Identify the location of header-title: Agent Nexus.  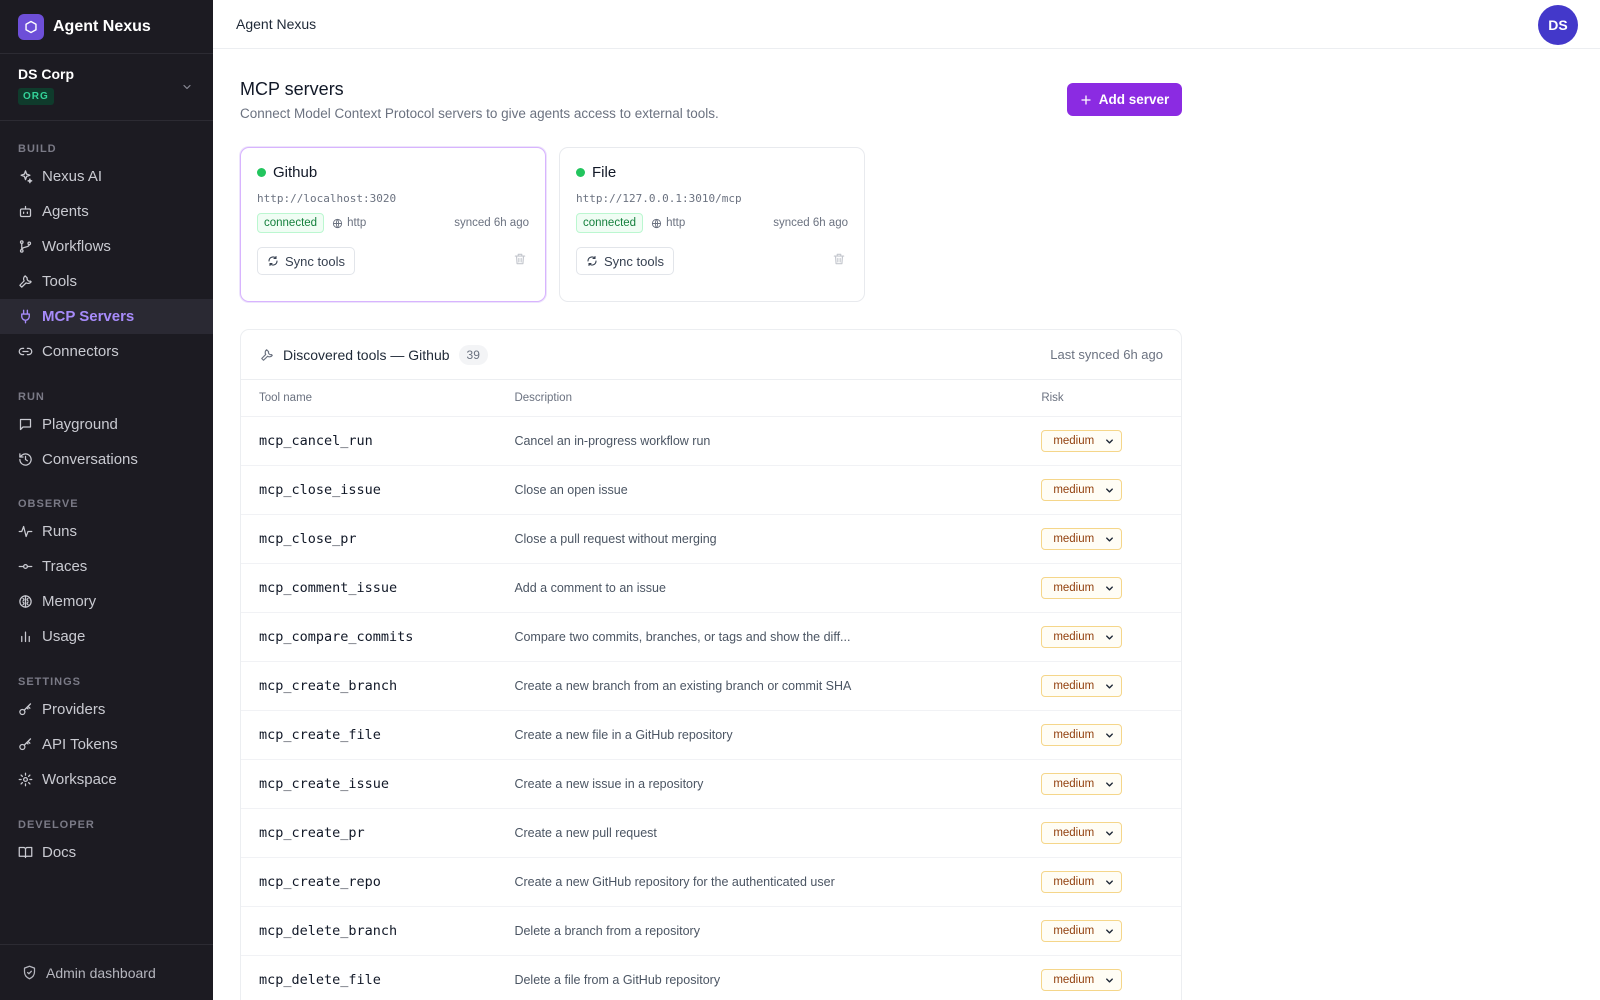
(276, 24).